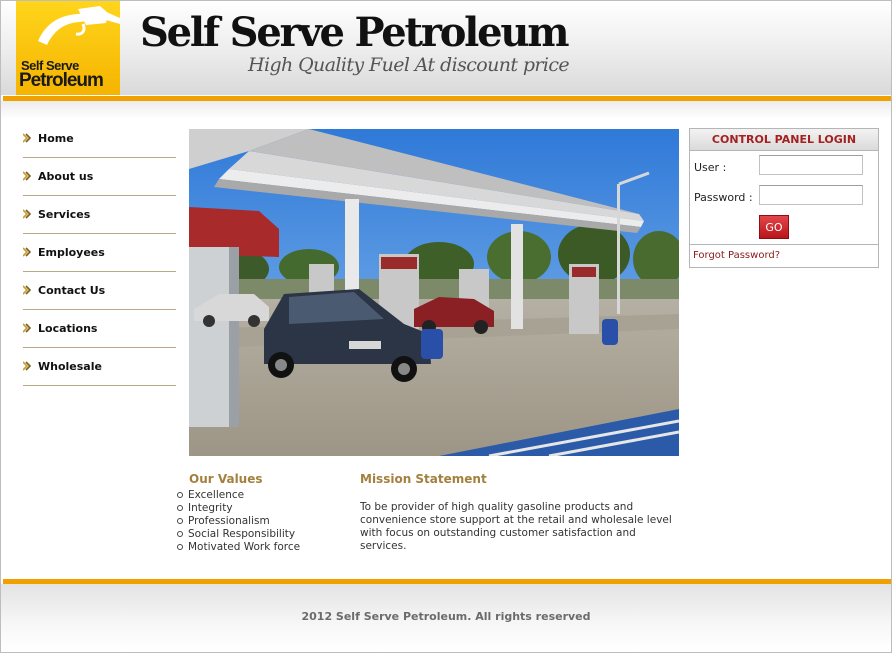 The width and height of the screenshot is (892, 653). What do you see at coordinates (784, 244) in the screenshot?
I see `login-divider` at bounding box center [784, 244].